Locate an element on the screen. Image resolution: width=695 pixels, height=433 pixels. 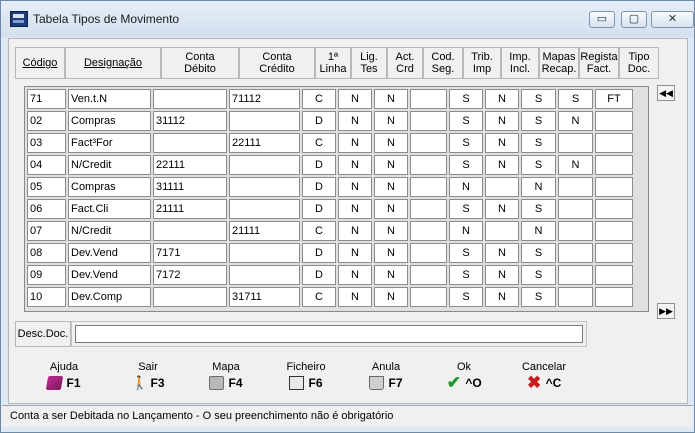
fkey-ok-button: Ok ✔ ^O is located at coordinates (464, 376).